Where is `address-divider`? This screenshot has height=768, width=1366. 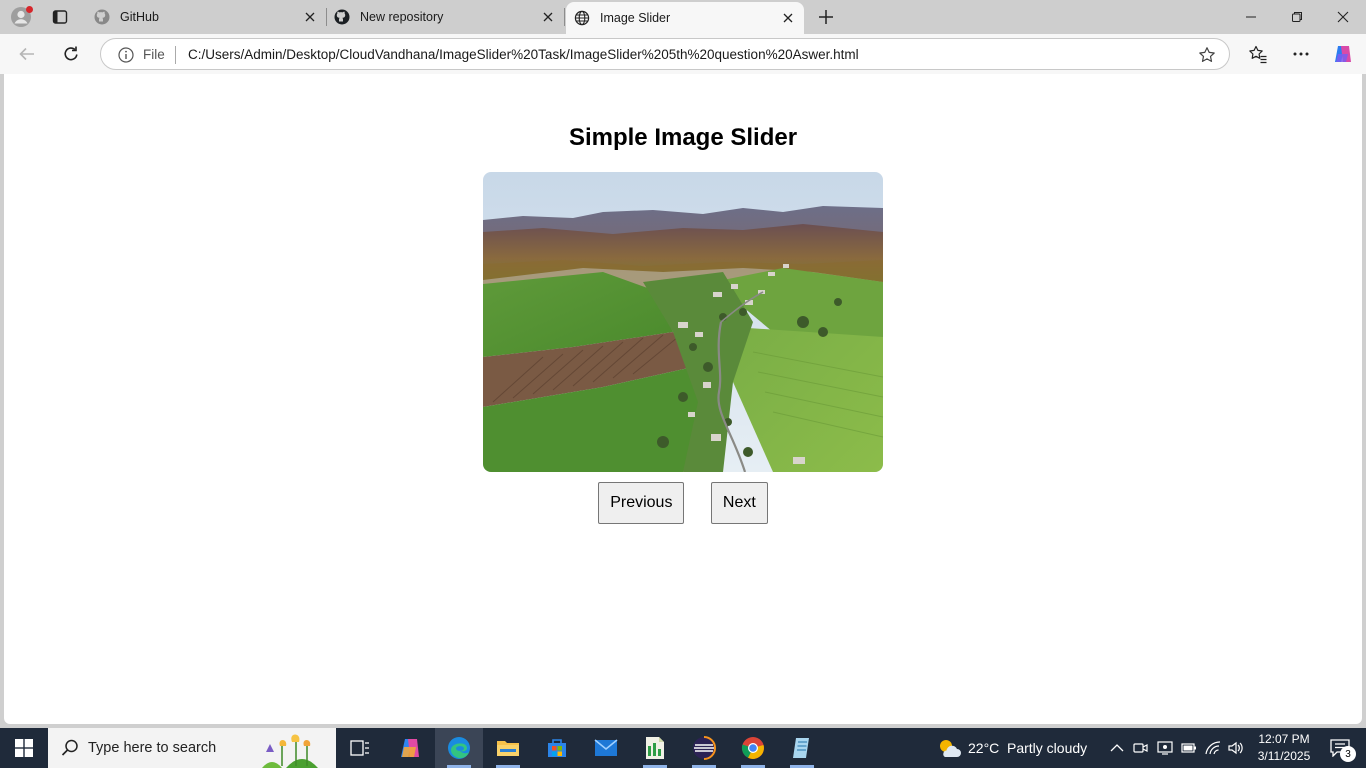
address-divider is located at coordinates (175, 55).